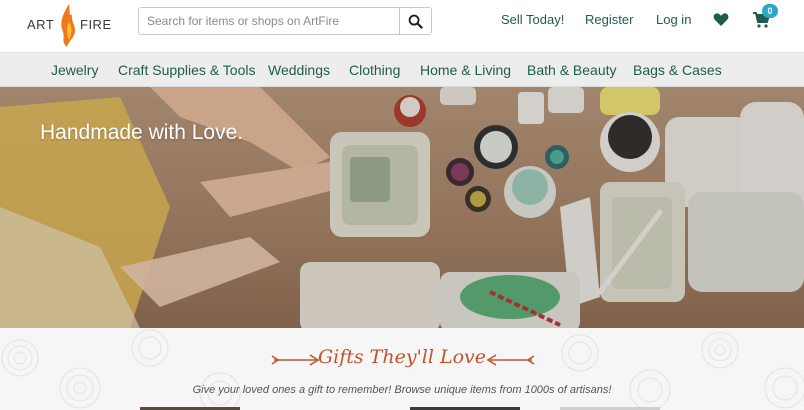  What do you see at coordinates (374, 70) in the screenshot?
I see `category-clothing: Clothing` at bounding box center [374, 70].